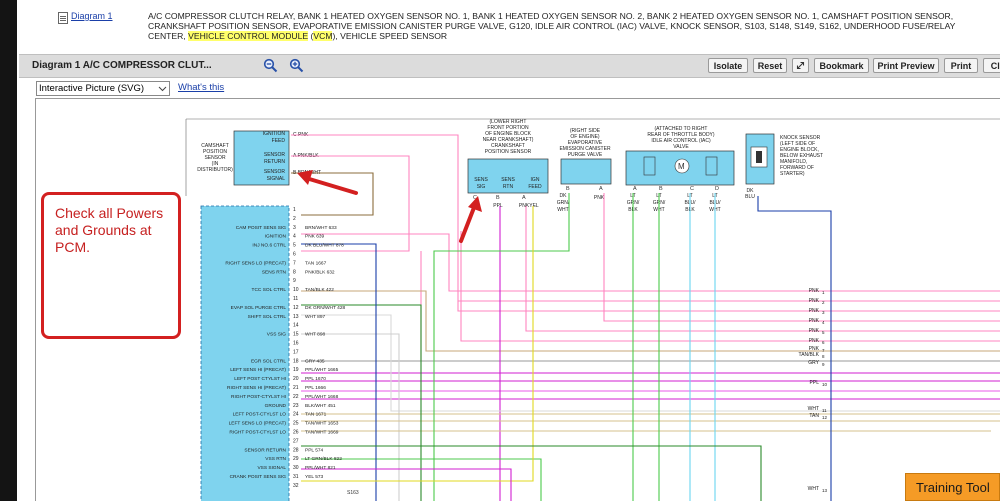 This screenshot has width=1000, height=501. I want to click on diagram-note: DISTRIBUTOR), so click(215, 170).